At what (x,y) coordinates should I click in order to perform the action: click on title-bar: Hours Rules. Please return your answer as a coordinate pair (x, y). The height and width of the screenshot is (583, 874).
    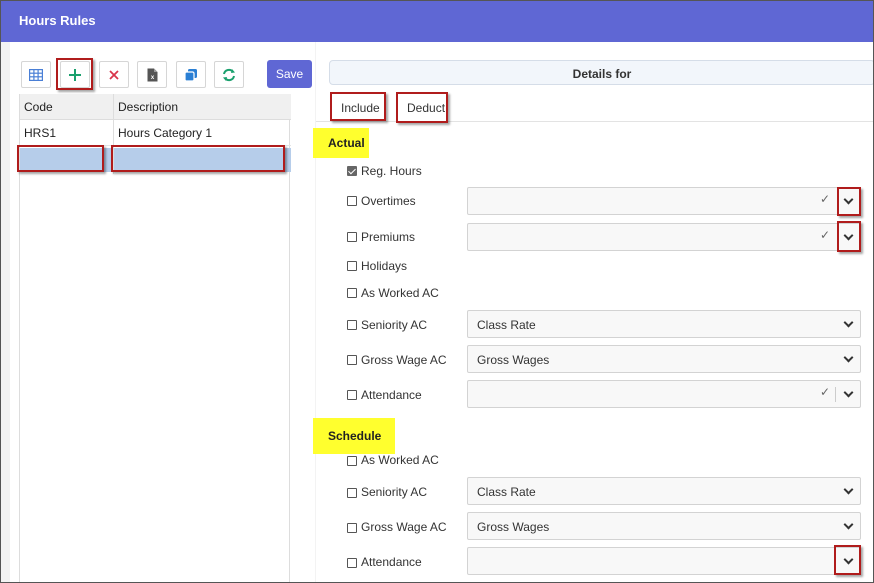
    Looking at the image, I should click on (437, 21).